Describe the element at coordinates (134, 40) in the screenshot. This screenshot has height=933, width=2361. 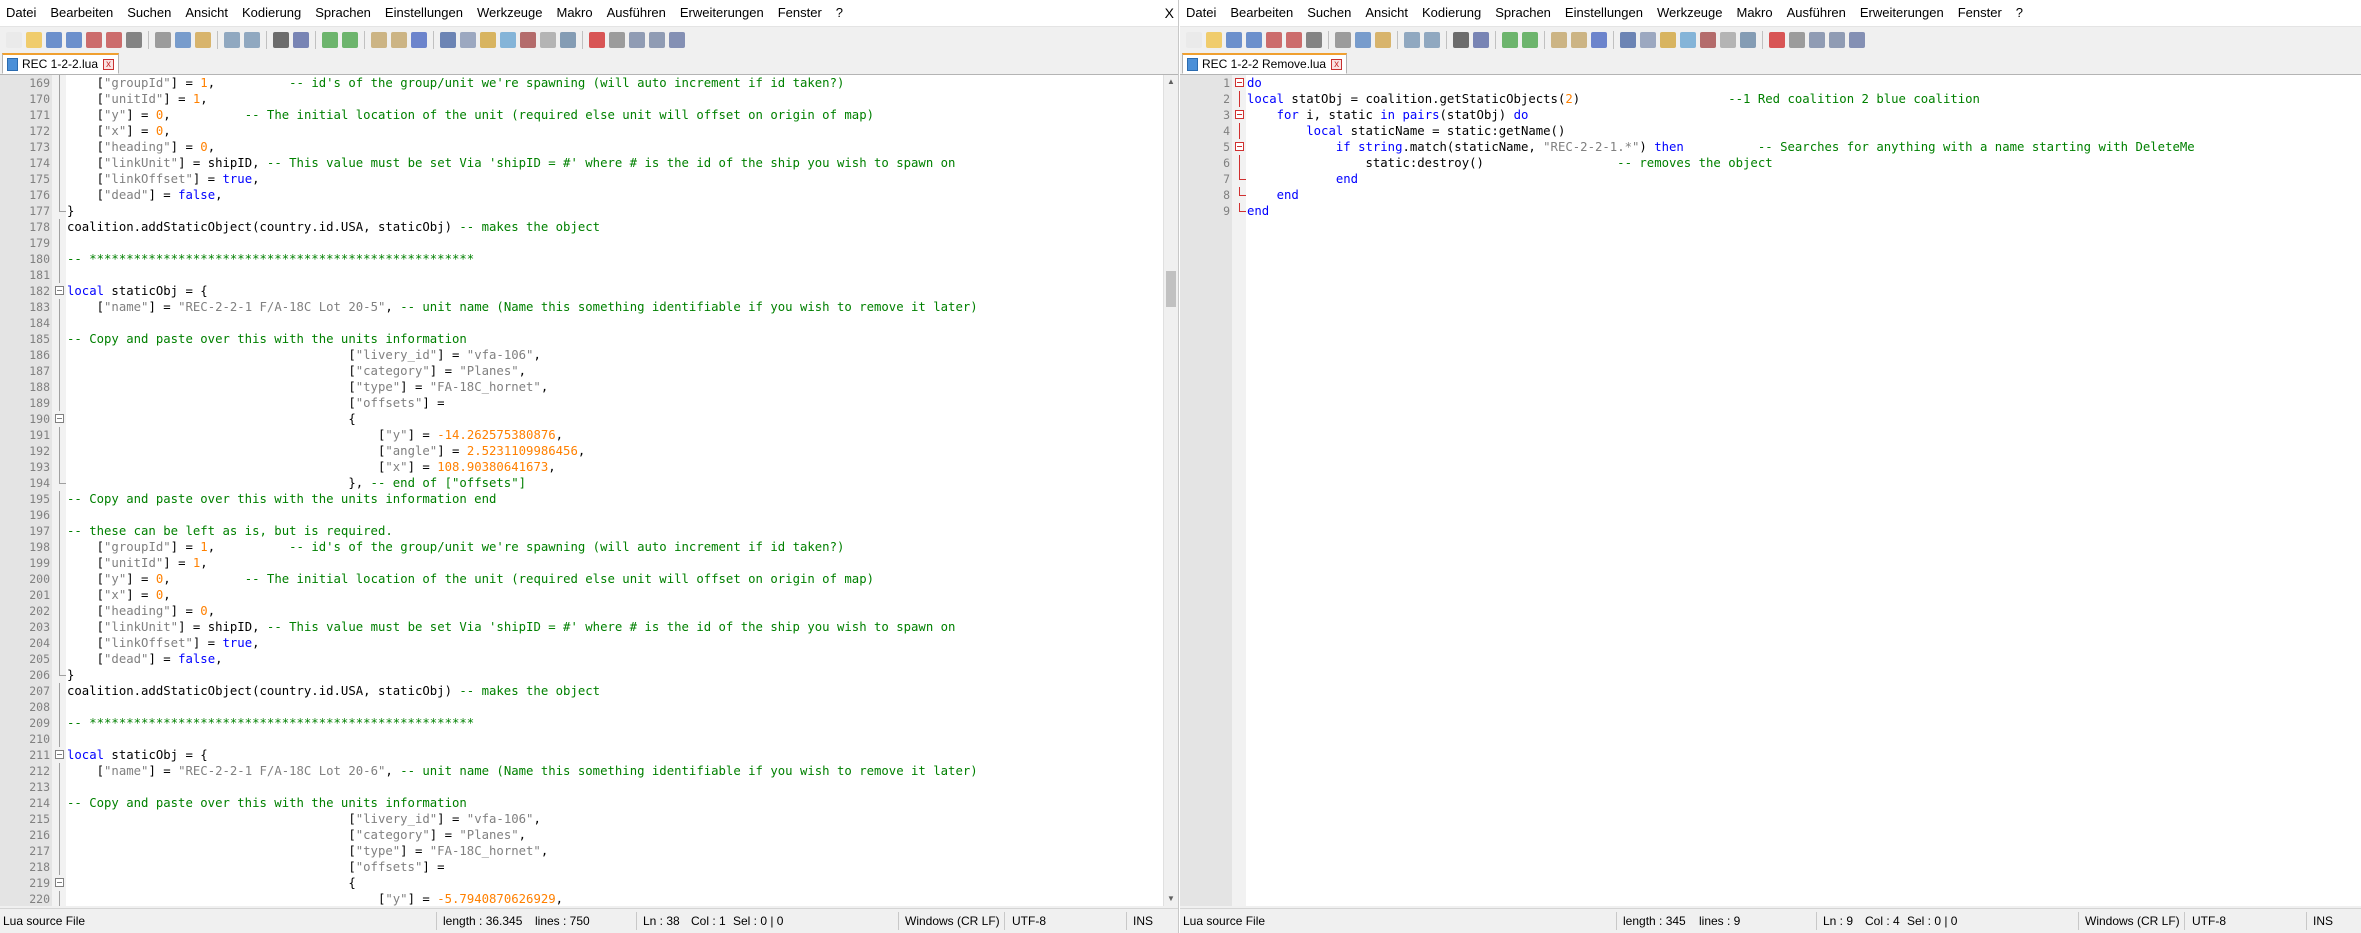
I see `print-icon` at that location.